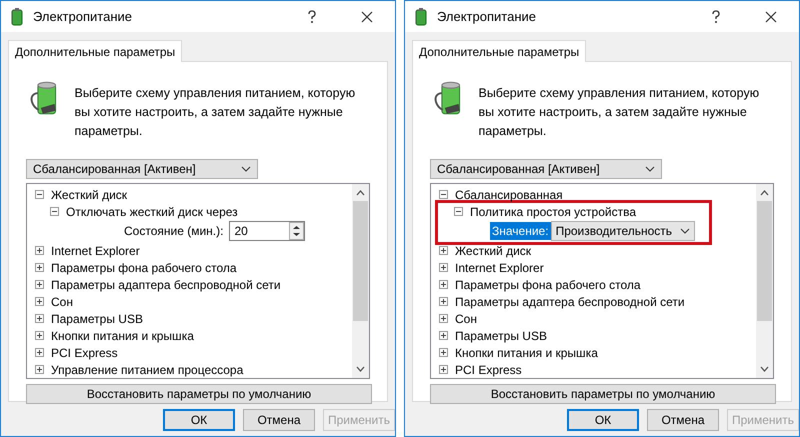 Image resolution: width=800 pixels, height=437 pixels. I want to click on tree-item: Сбалансированная, so click(597, 194).